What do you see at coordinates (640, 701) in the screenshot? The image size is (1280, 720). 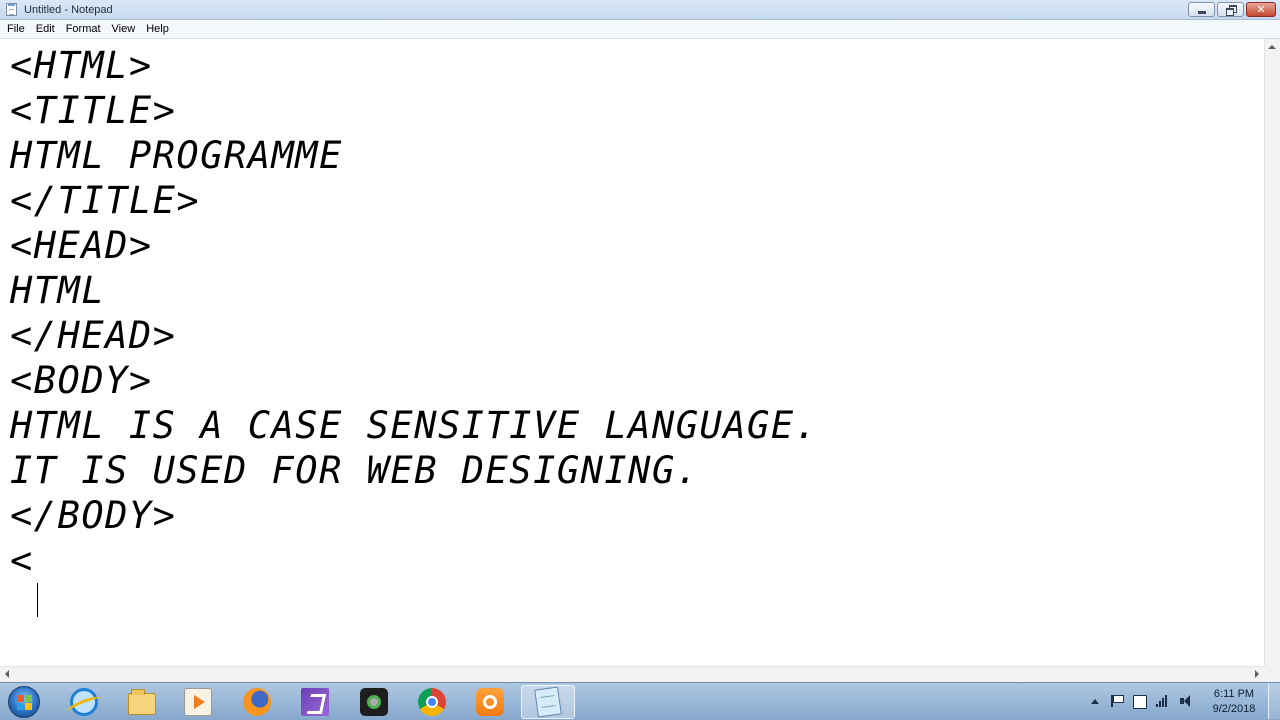 I see `taskbar: 6:11 PM 9/2/2018` at bounding box center [640, 701].